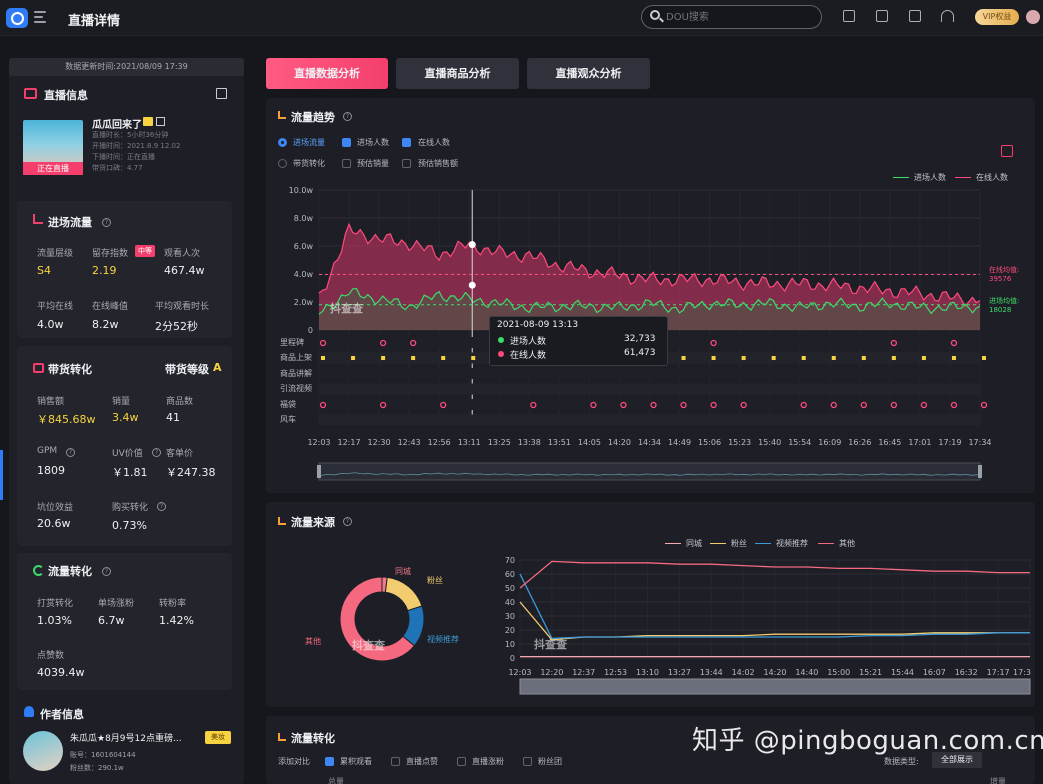  What do you see at coordinates (43, 751) in the screenshot?
I see `author-avatar` at bounding box center [43, 751].